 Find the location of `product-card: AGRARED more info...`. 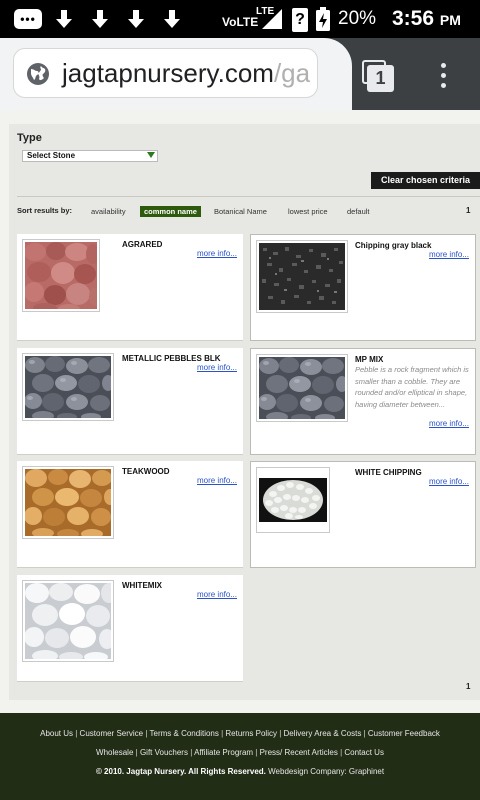

product-card: AGRARED more info... is located at coordinates (130, 287).